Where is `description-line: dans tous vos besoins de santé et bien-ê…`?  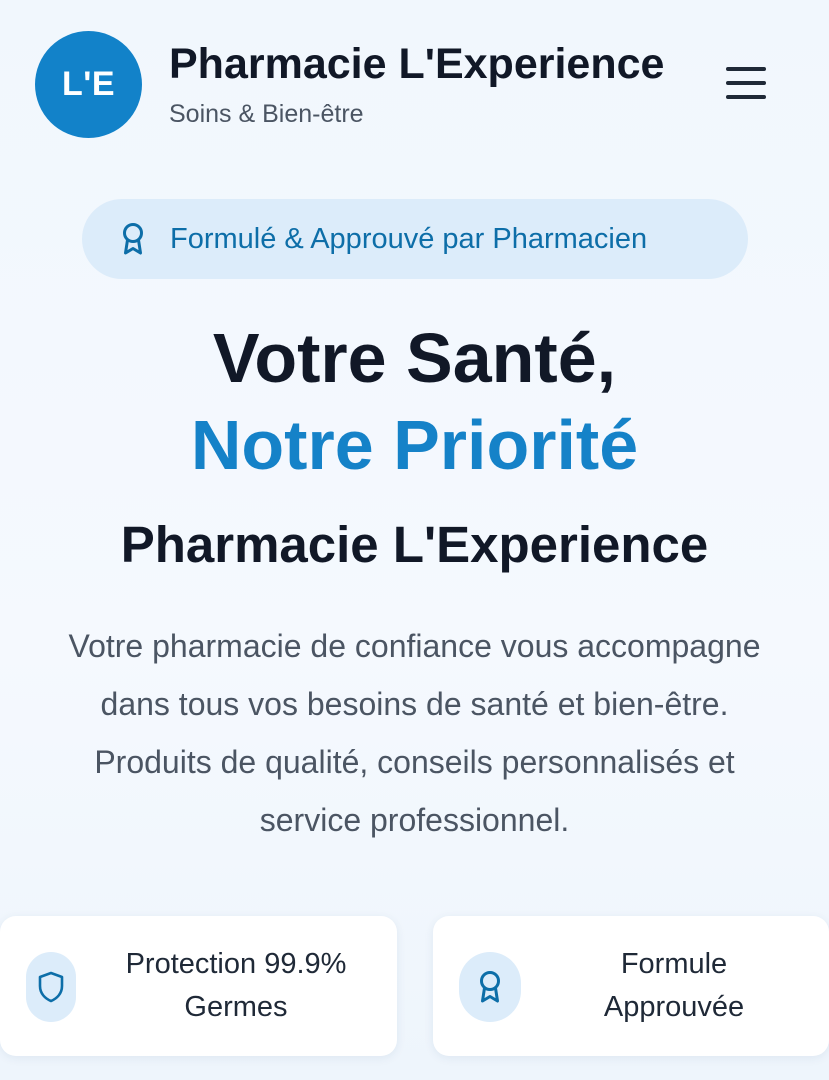 description-line: dans tous vos besoins de santé et bien-ê… is located at coordinates (414, 704).